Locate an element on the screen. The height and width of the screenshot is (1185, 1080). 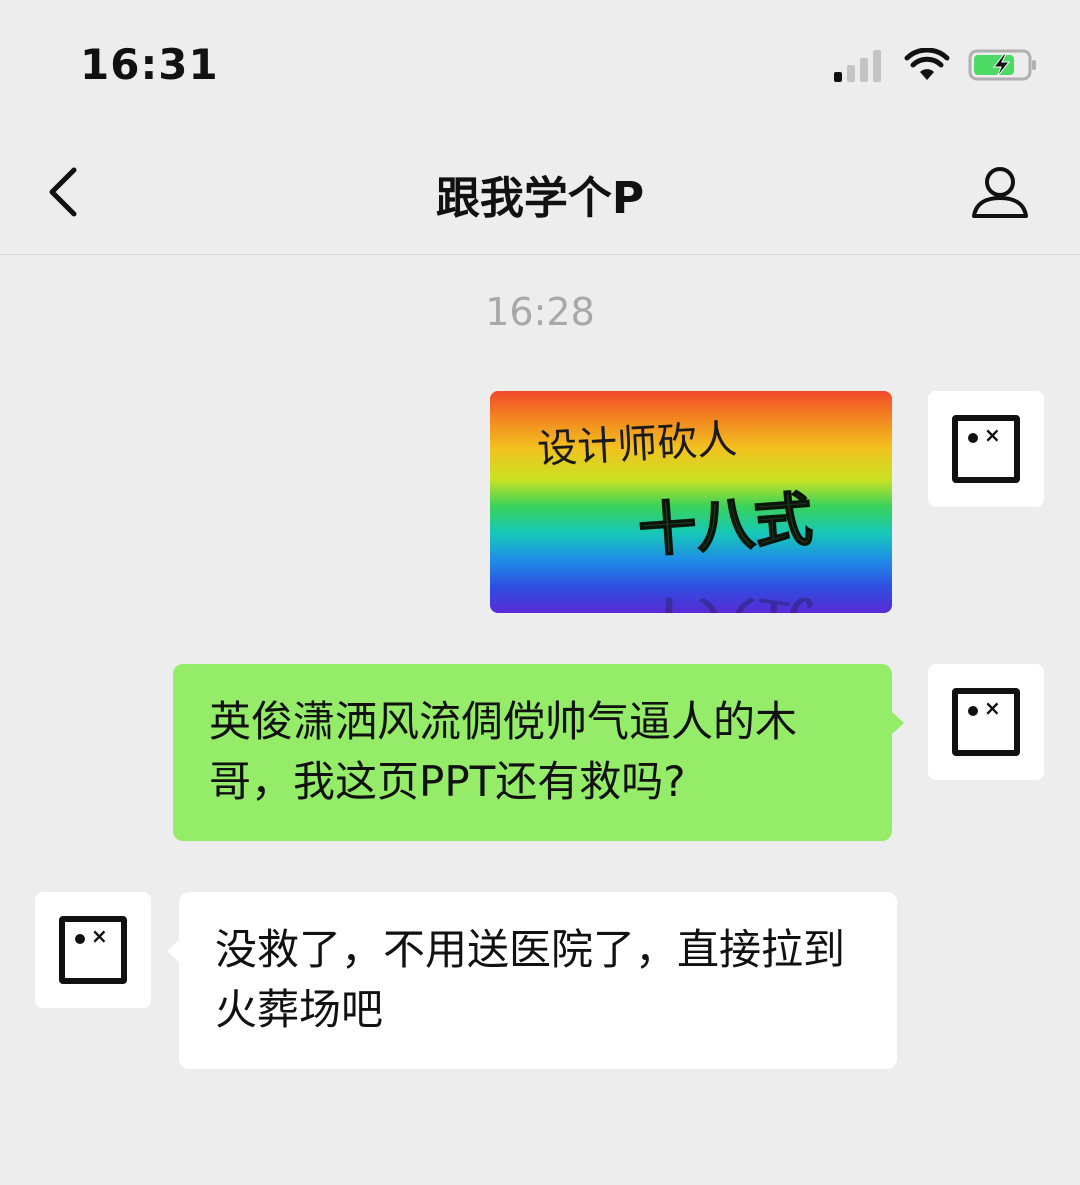
sent-message-text: 英俊潇洒风流倜傥帅气逼人的木哥，我这页PPT还有救吗? is located at coordinates (503, 751).